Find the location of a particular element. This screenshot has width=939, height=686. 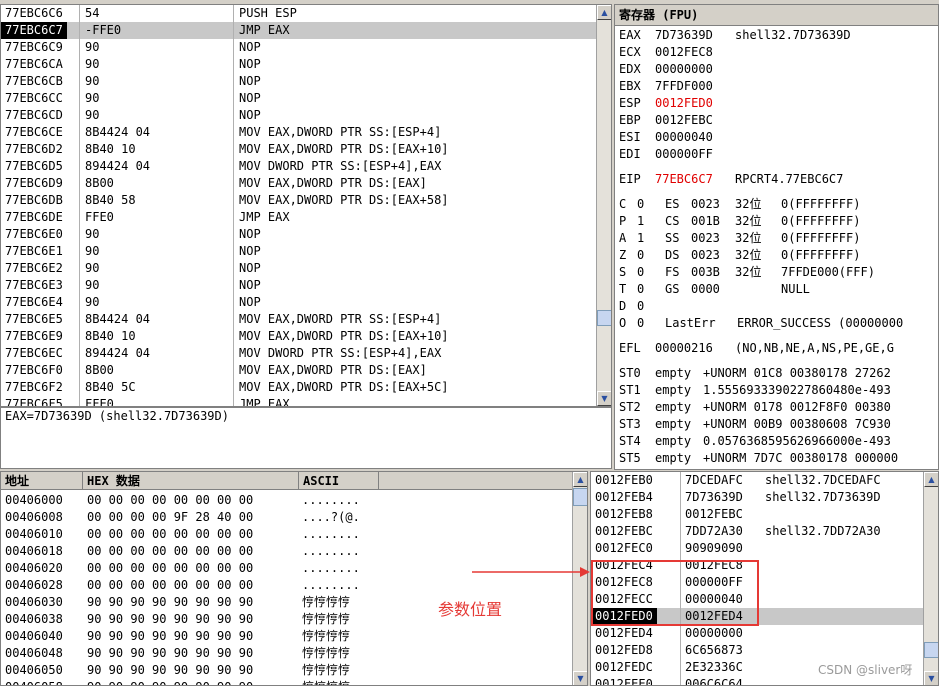

dump-row: 00406040 90 90 90 90 90 90 90 90 悙悙悙悙 is located at coordinates (287, 636).